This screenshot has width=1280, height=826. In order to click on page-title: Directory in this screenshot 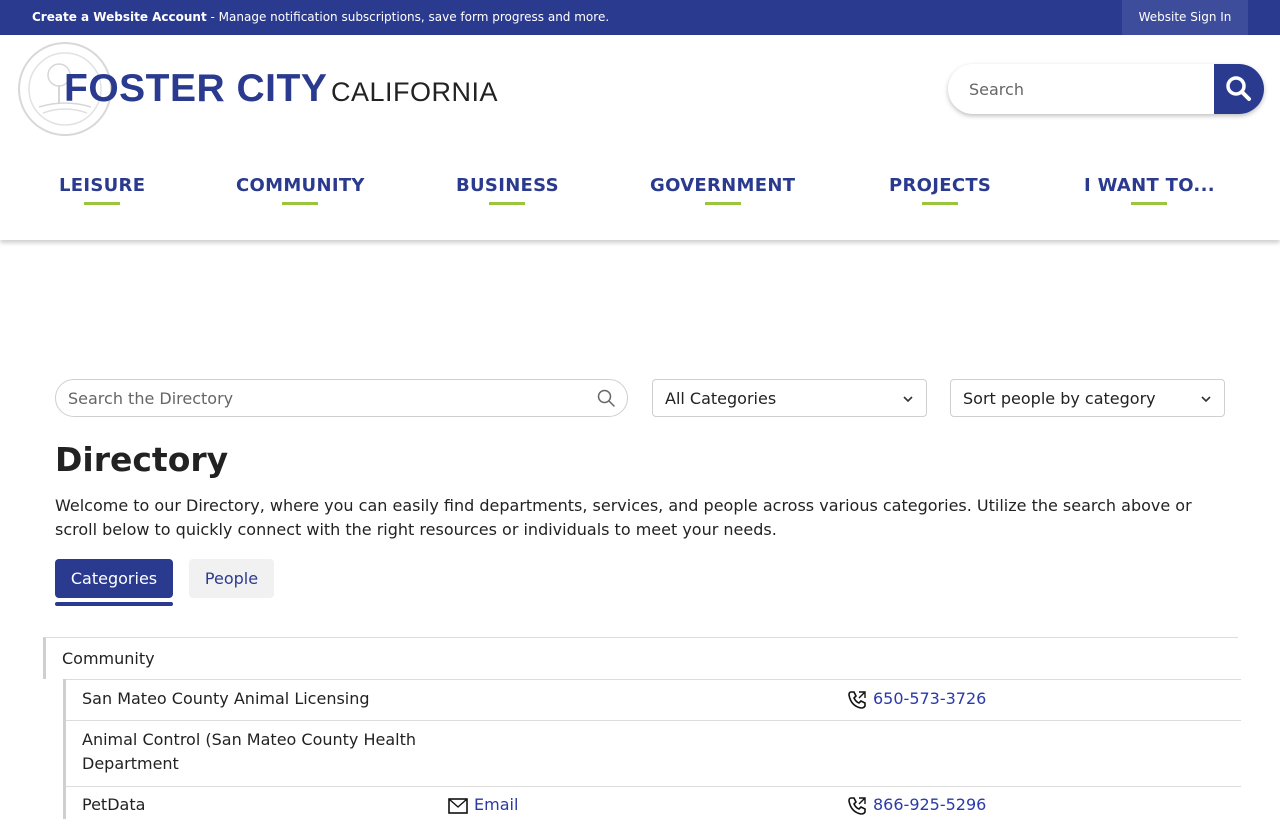, I will do `click(142, 459)`.